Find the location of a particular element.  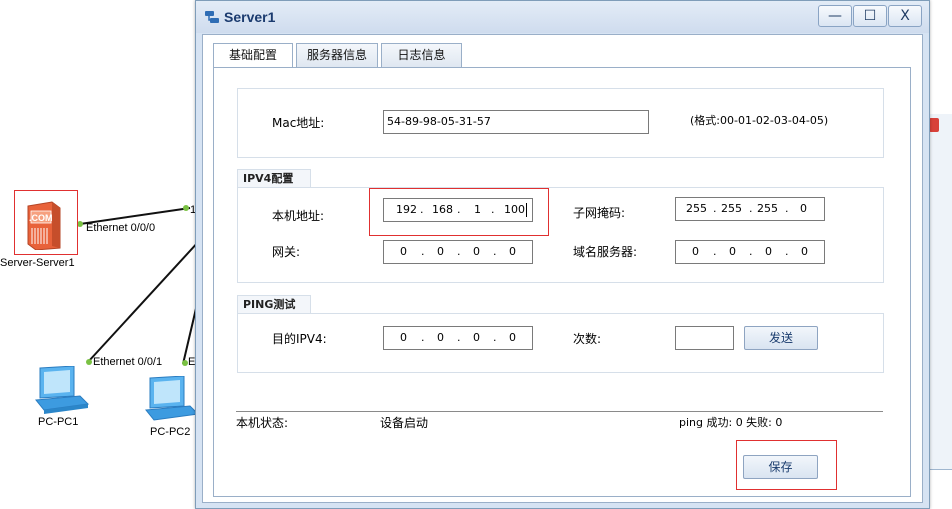

ip-octet: 1 is located at coordinates (477, 209).